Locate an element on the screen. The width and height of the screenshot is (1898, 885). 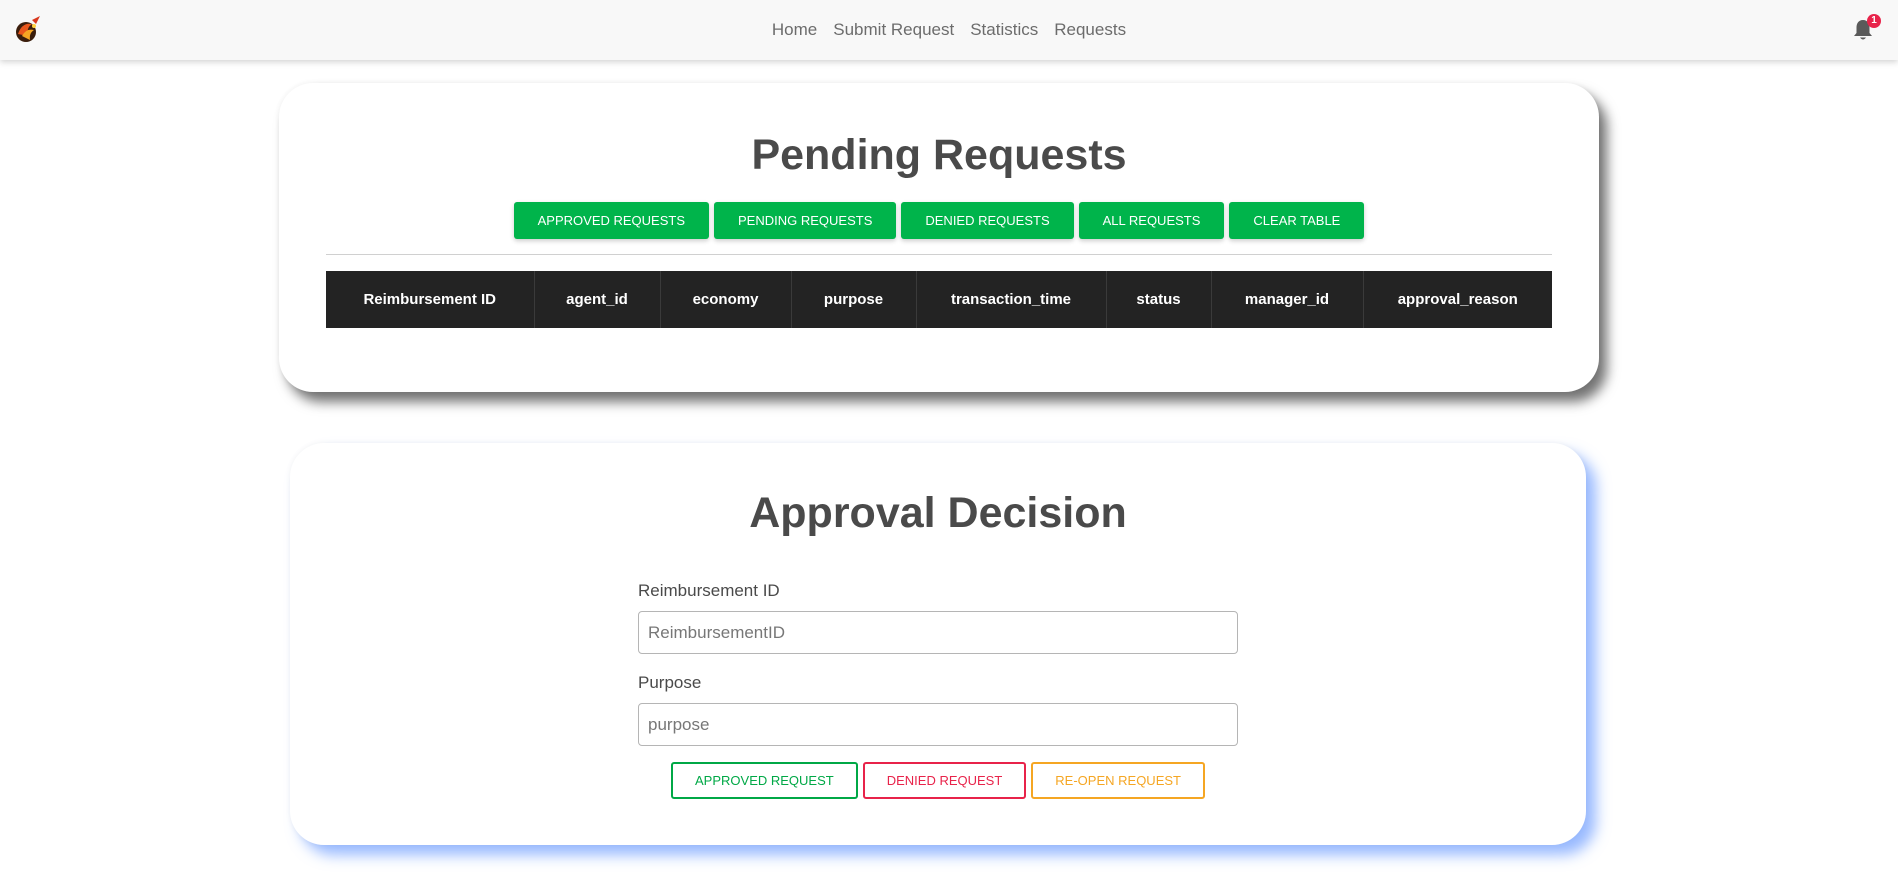
reopen-request-button: Re-Open Request is located at coordinates (1118, 780).